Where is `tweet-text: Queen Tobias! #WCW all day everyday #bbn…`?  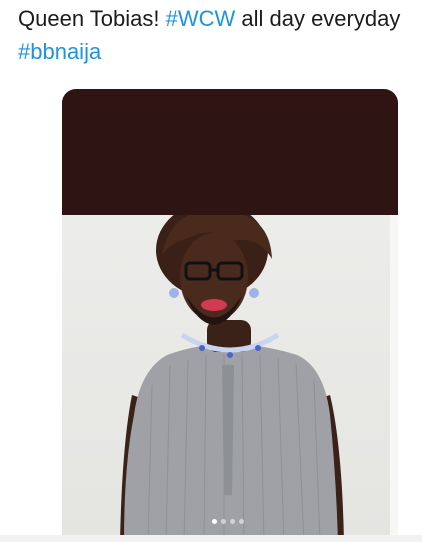
tweet-text: Queen Tobias! #WCW all day everyday #bbn… is located at coordinates (220, 35).